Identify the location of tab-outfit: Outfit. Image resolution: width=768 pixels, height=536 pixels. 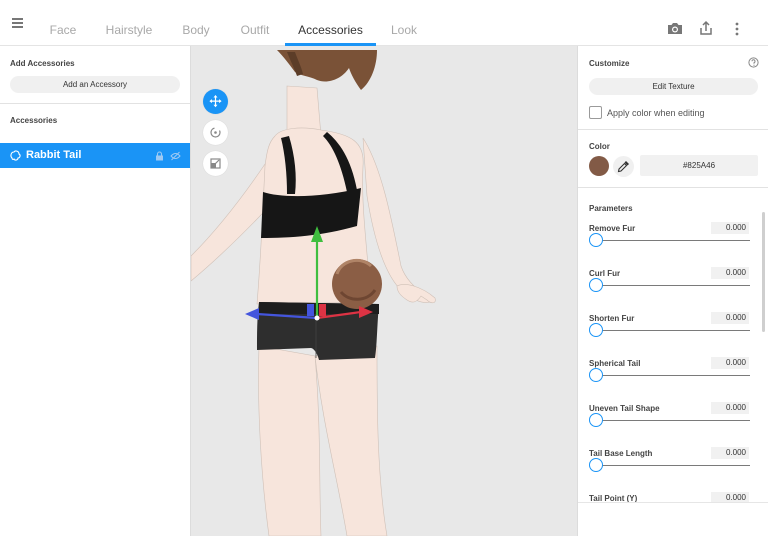
(255, 23).